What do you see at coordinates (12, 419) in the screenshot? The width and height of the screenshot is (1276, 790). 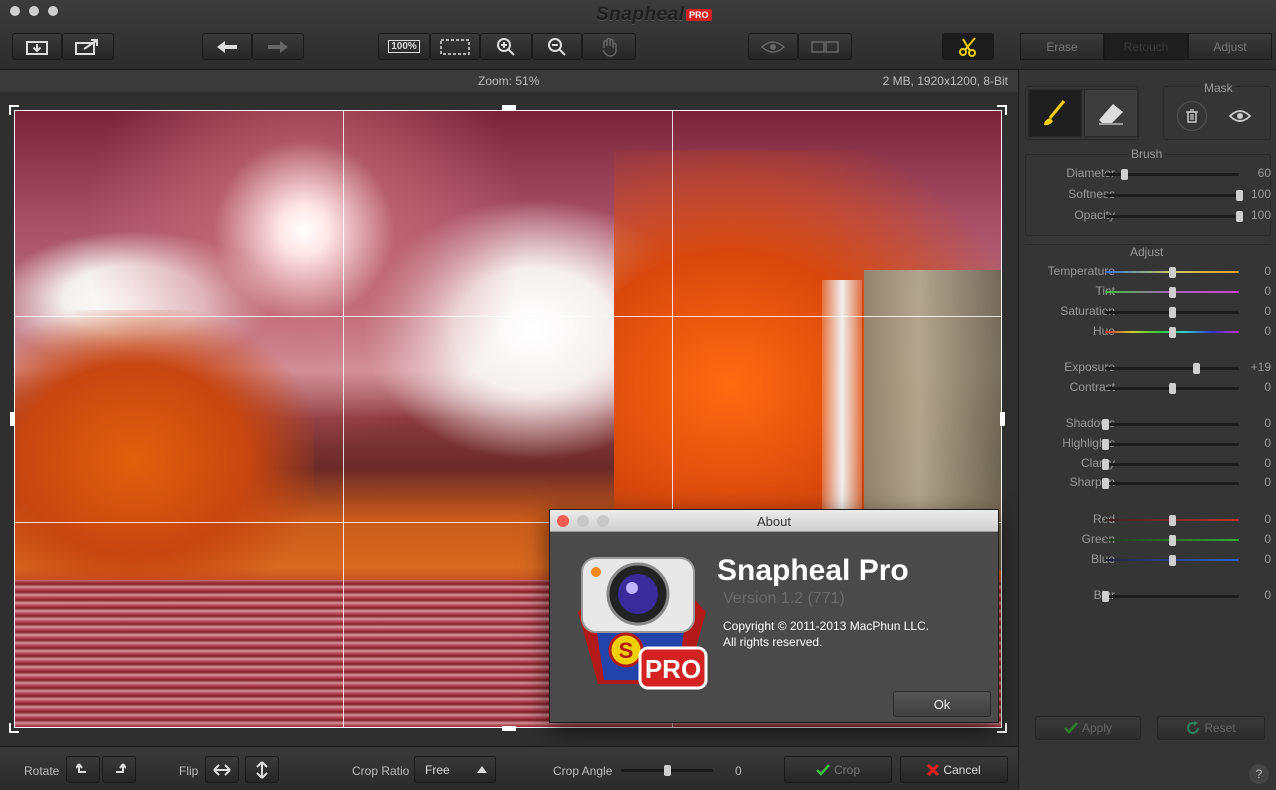 I see `crop-handle-left` at bounding box center [12, 419].